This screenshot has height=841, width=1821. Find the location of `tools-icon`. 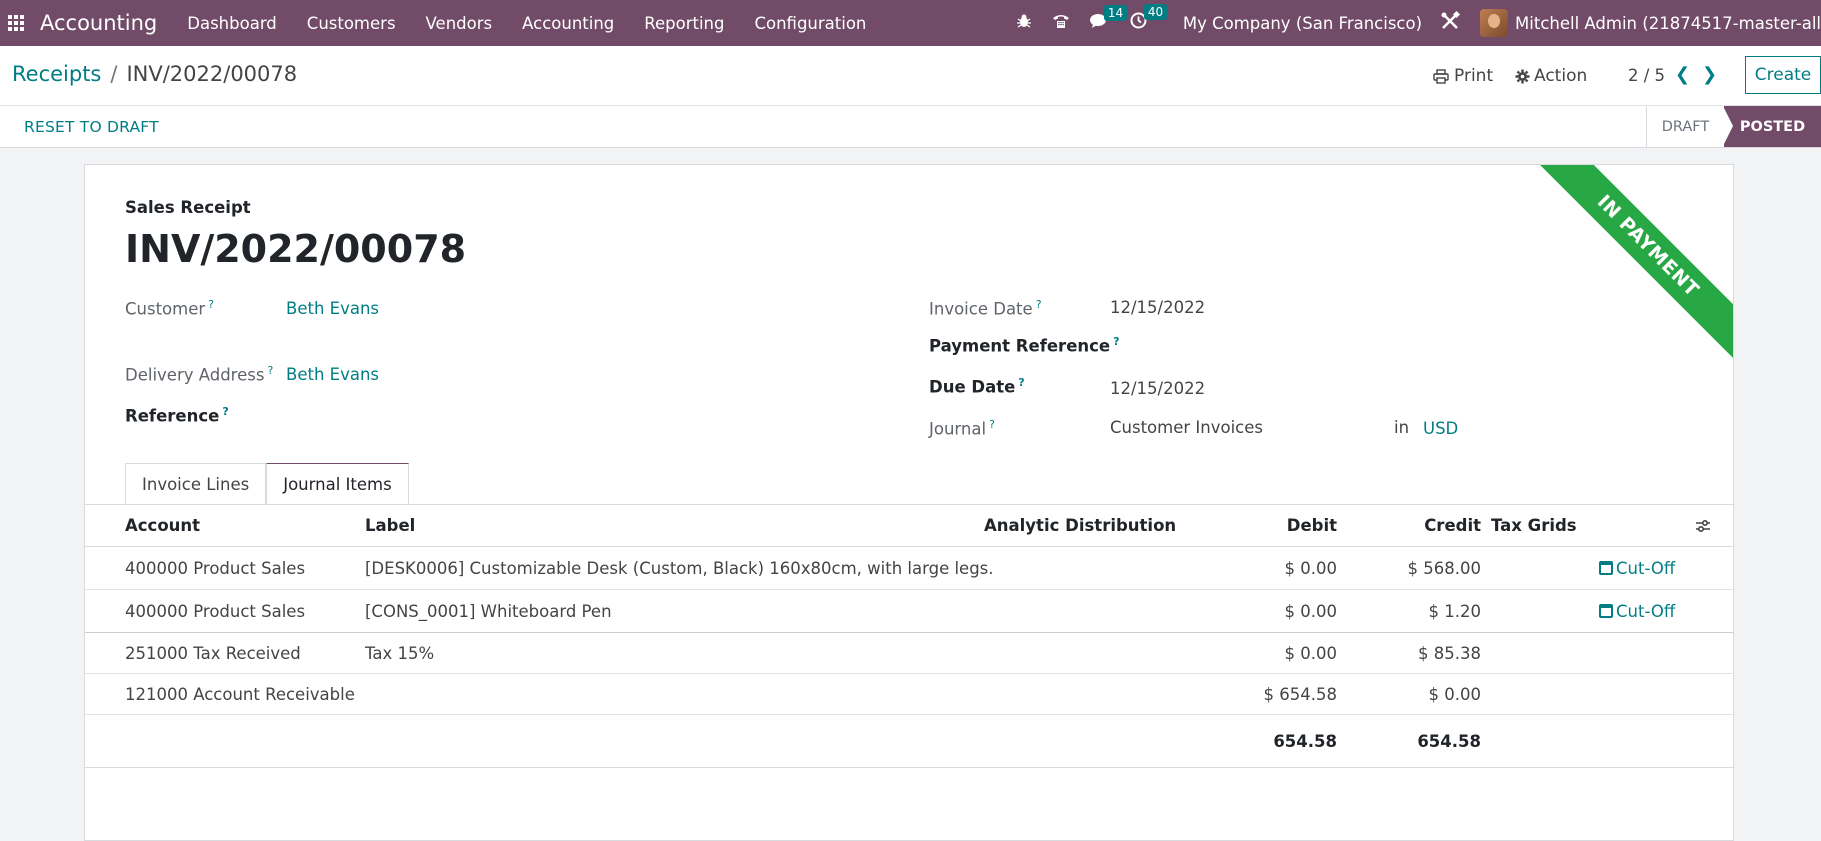

tools-icon is located at coordinates (1450, 23).